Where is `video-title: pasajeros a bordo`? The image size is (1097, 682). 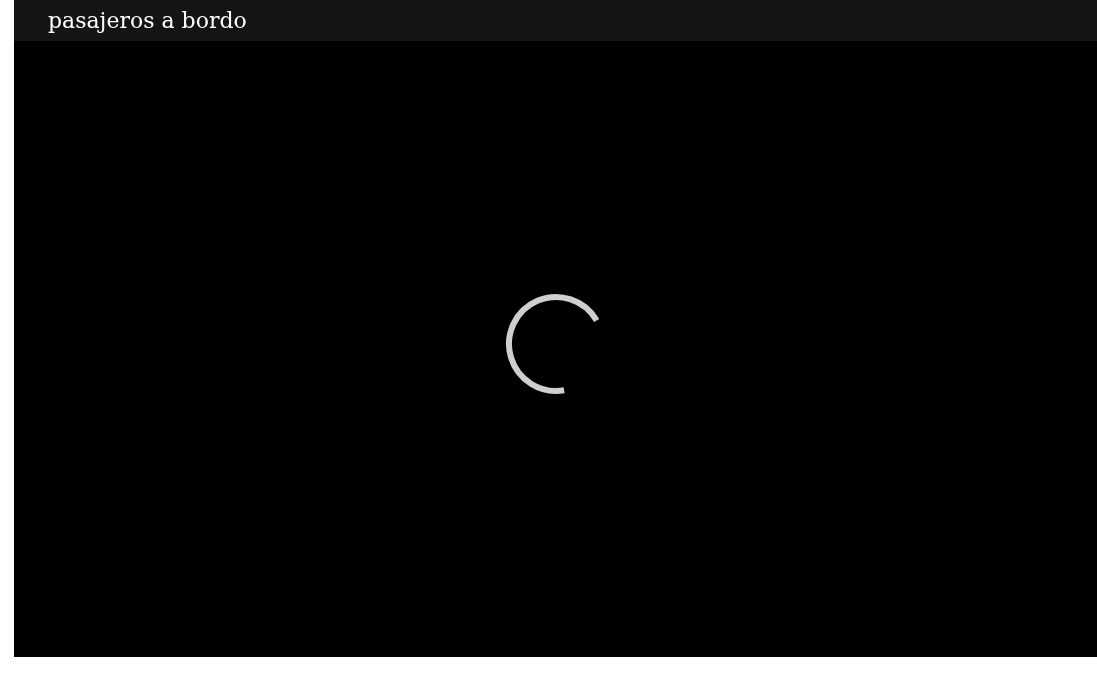
video-title: pasajeros a bordo is located at coordinates (147, 20).